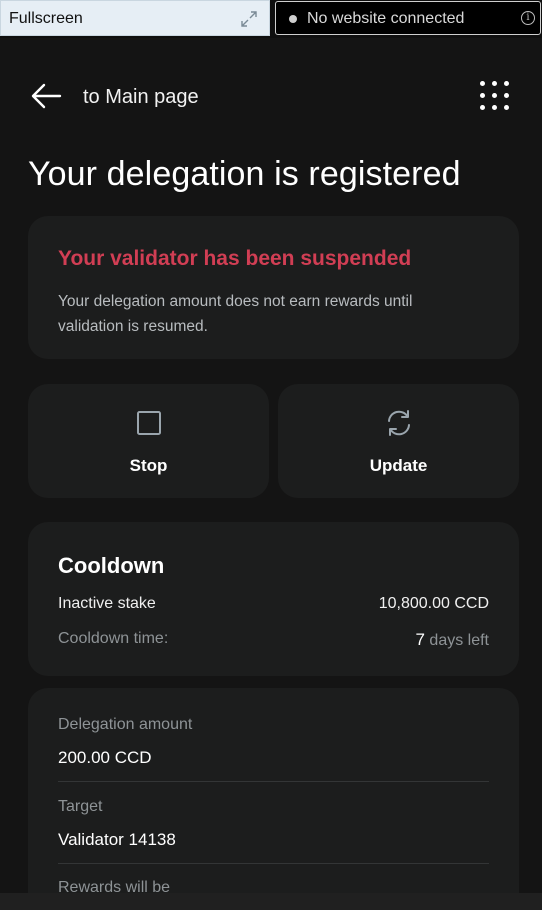 Image resolution: width=542 pixels, height=910 pixels. What do you see at coordinates (386, 18) in the screenshot?
I see `connection-label: No website connected` at bounding box center [386, 18].